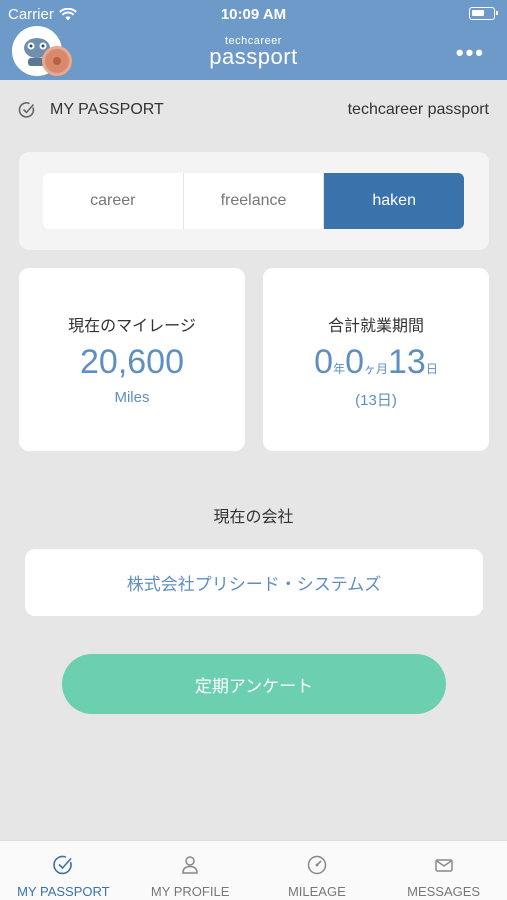 The width and height of the screenshot is (507, 900). Describe the element at coordinates (376, 401) in the screenshot. I see `work-period-total: (13日)` at that location.